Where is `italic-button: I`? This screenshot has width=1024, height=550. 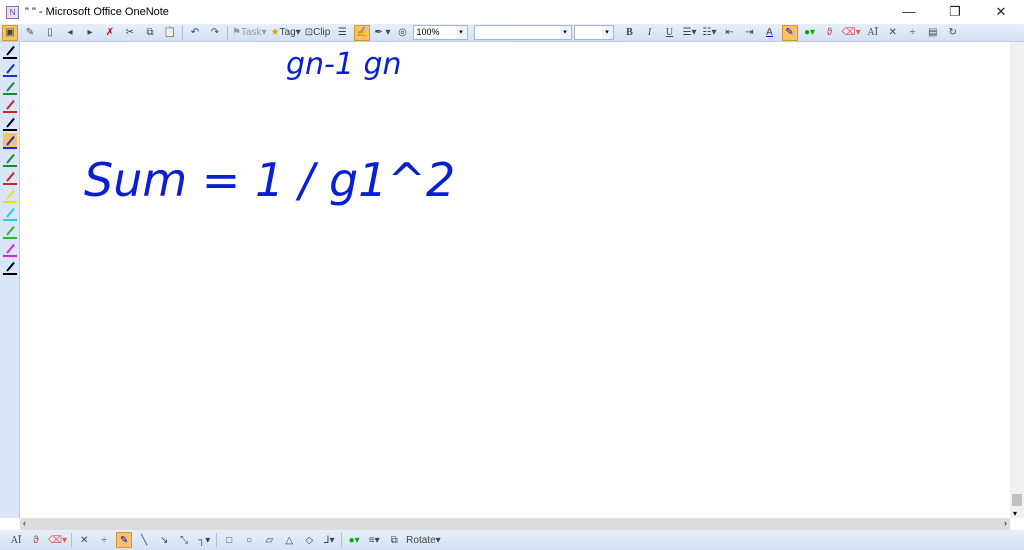
italic-button: I is located at coordinates (650, 33).